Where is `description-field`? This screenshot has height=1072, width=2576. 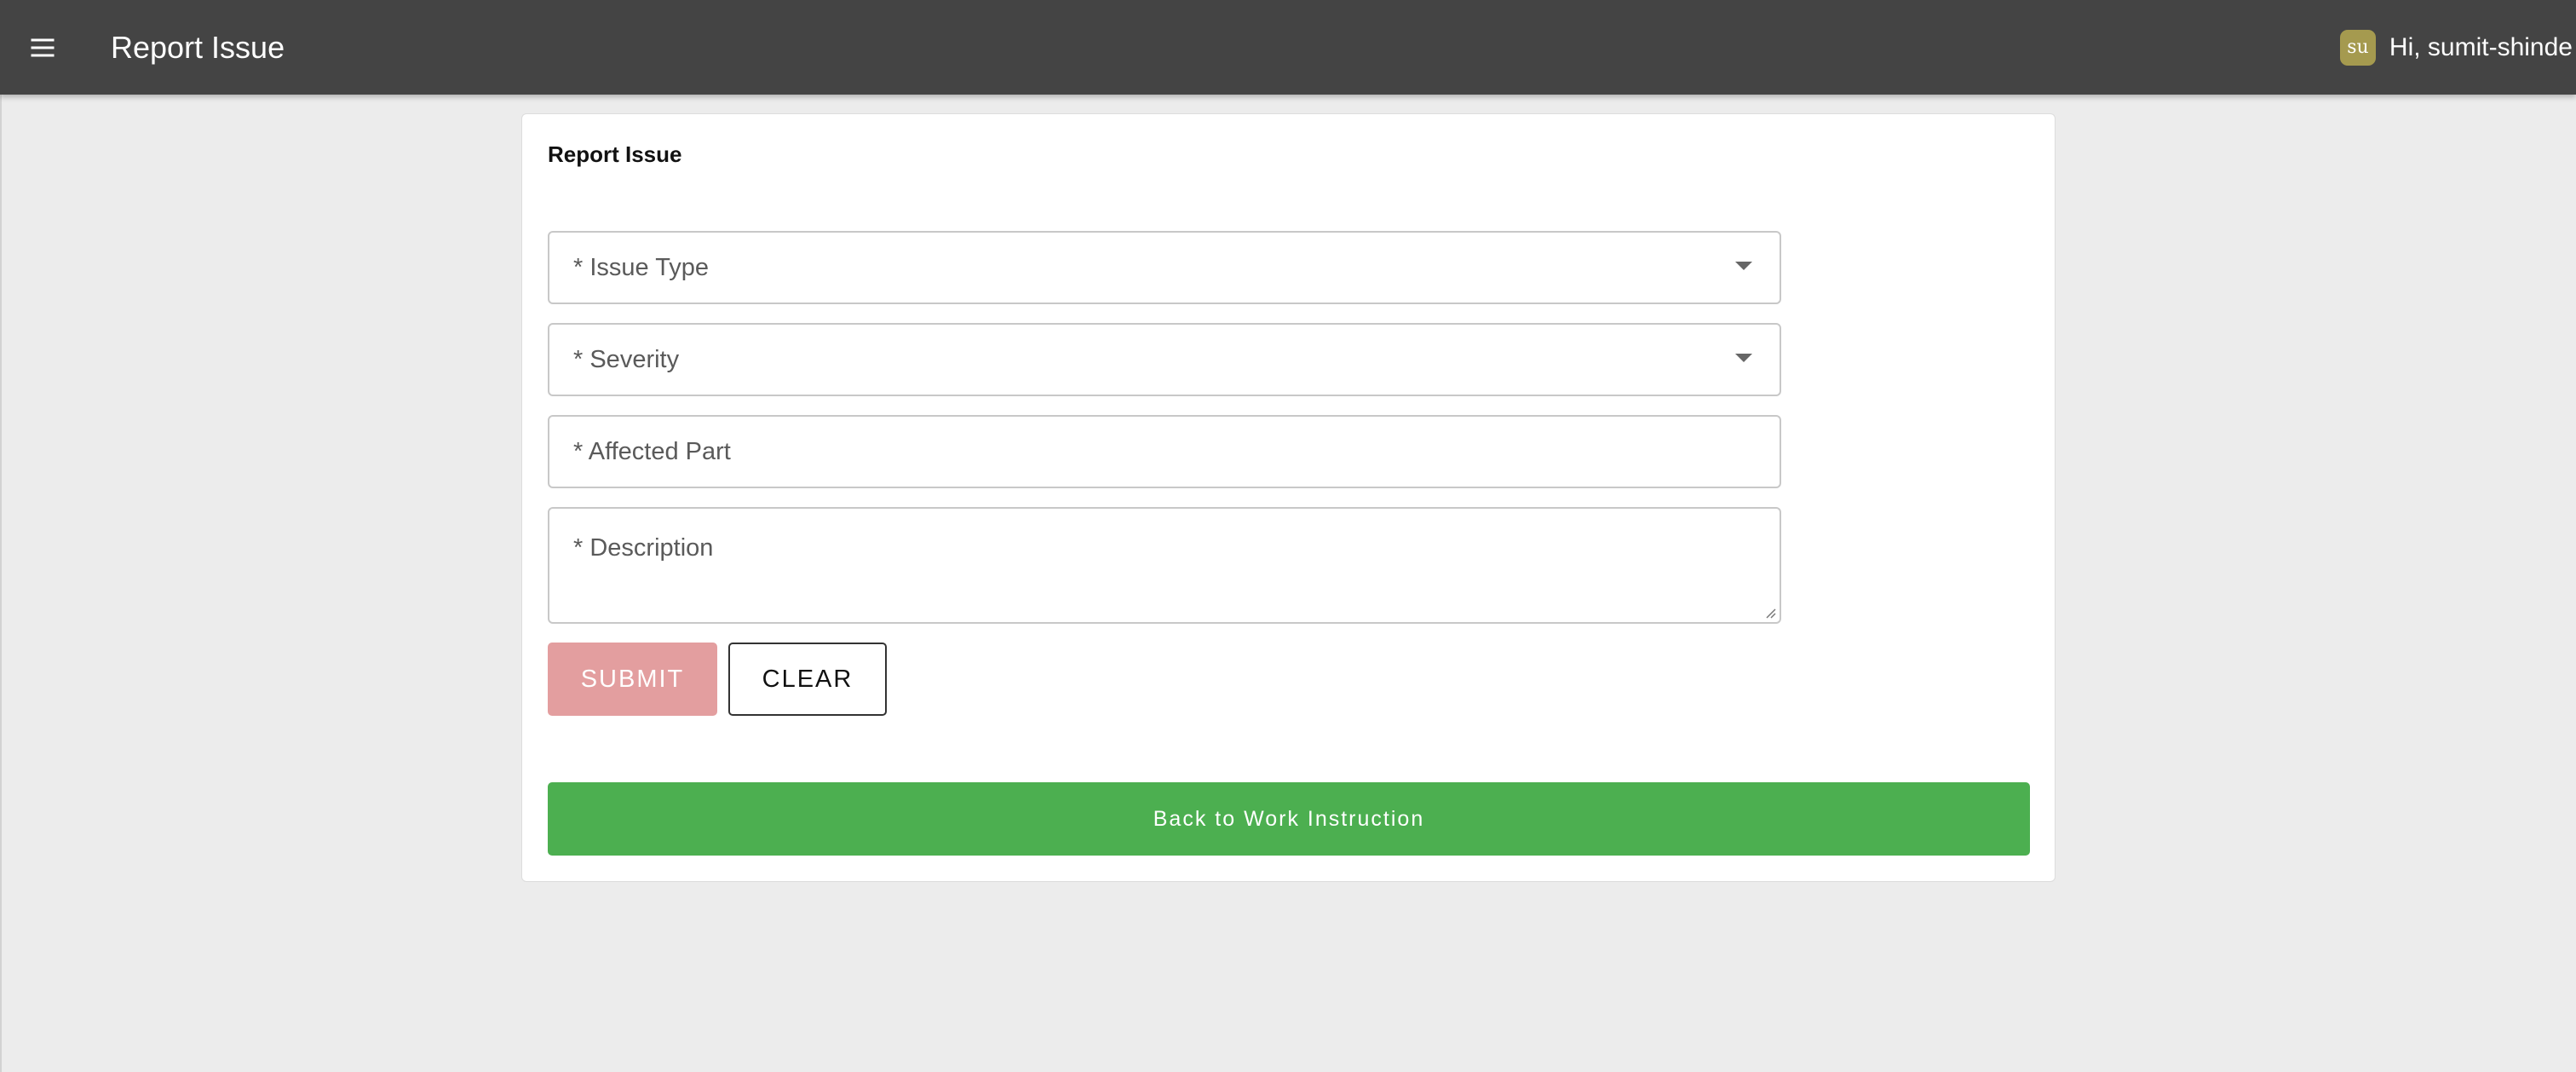
description-field is located at coordinates (1165, 565).